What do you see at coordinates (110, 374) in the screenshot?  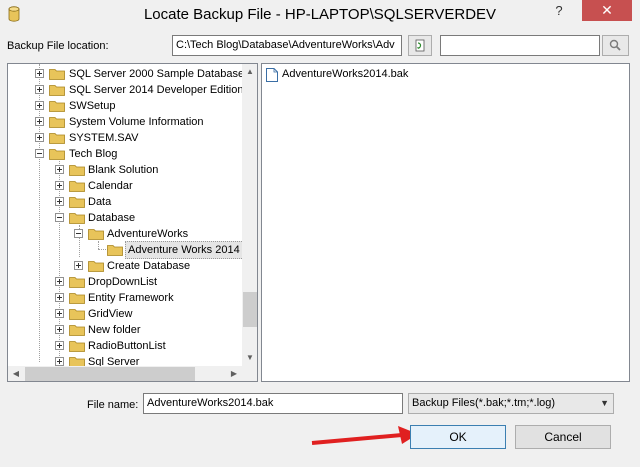 I see `horizontal-scroll-thumb` at bounding box center [110, 374].